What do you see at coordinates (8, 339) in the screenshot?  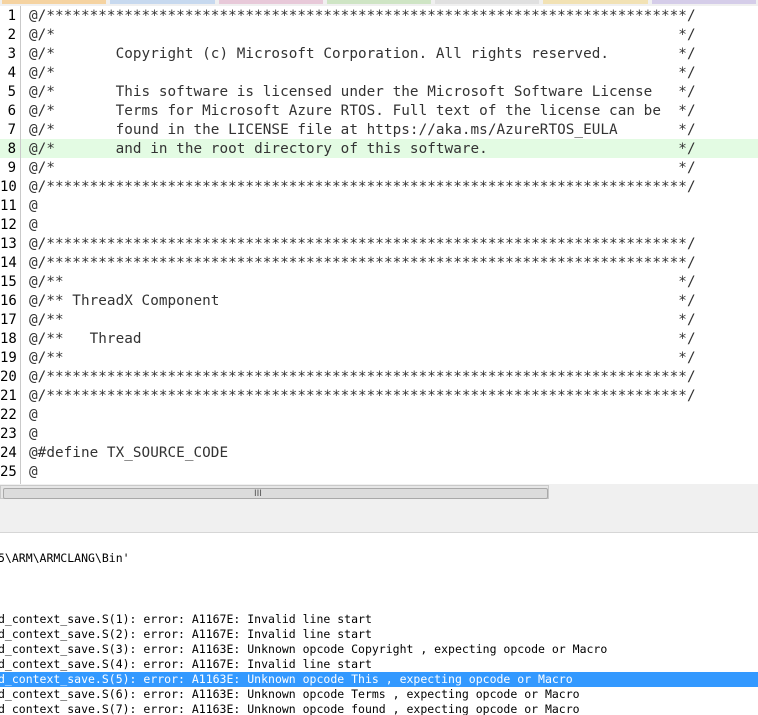 I see `line-number: 18` at bounding box center [8, 339].